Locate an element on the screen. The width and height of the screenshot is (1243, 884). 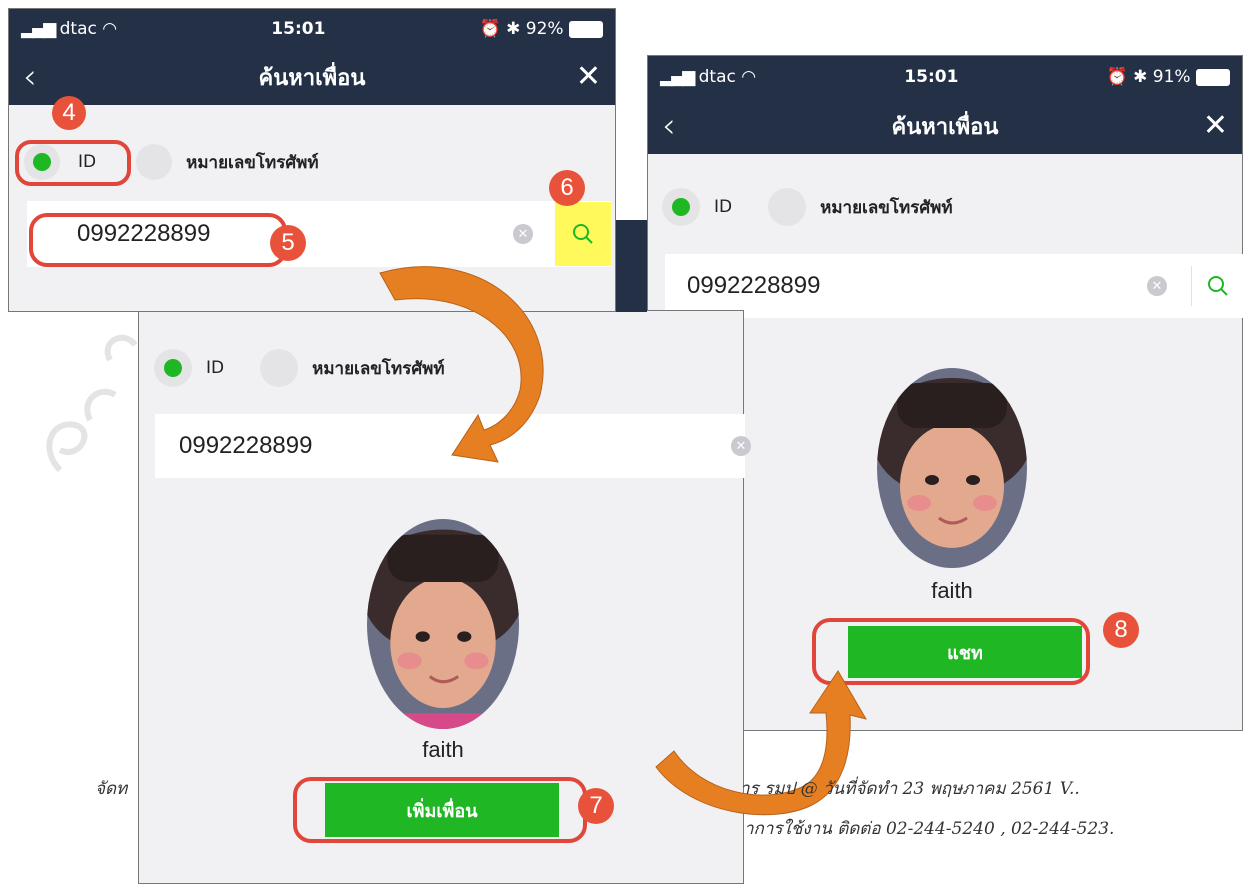
footer-left: จัดท is located at coordinates (111, 789).